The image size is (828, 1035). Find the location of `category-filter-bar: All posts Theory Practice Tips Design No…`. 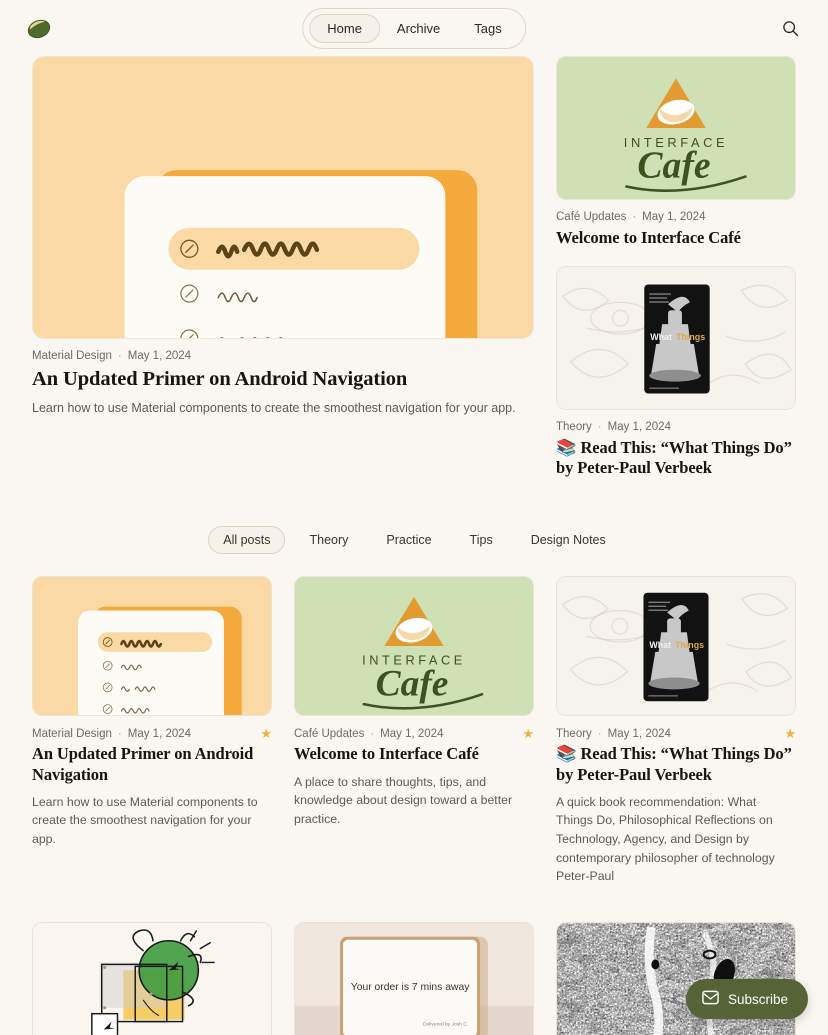

category-filter-bar: All posts Theory Practice Tips Design No… is located at coordinates (414, 540).